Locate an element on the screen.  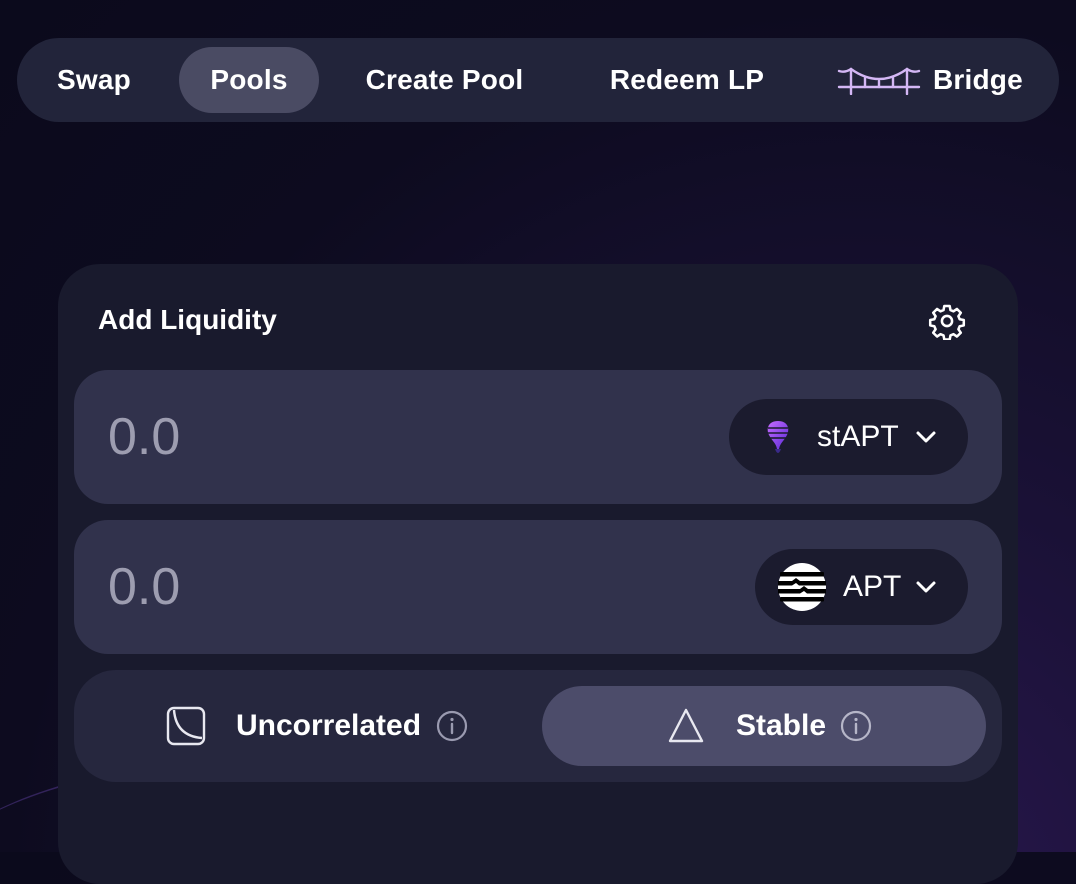
uncorrelated-curve-icon is located at coordinates (186, 726).